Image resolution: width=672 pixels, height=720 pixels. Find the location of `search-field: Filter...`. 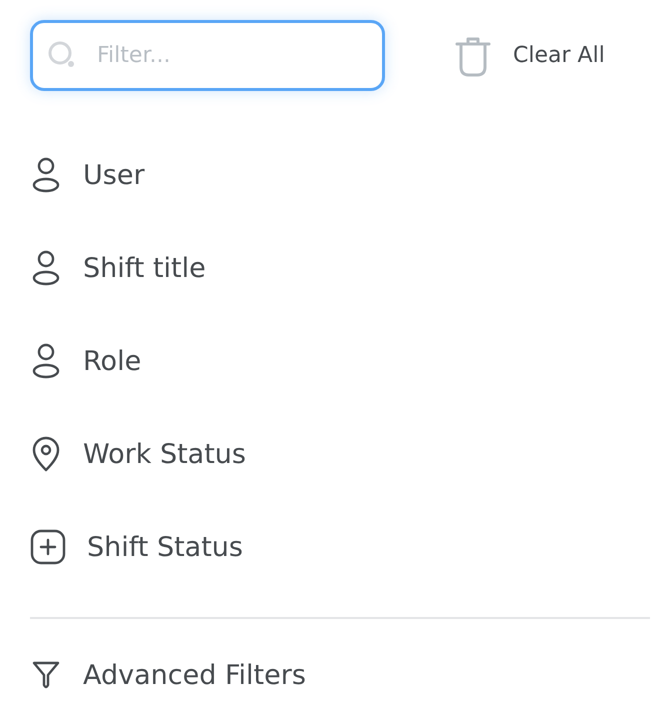

search-field: Filter... is located at coordinates (207, 55).